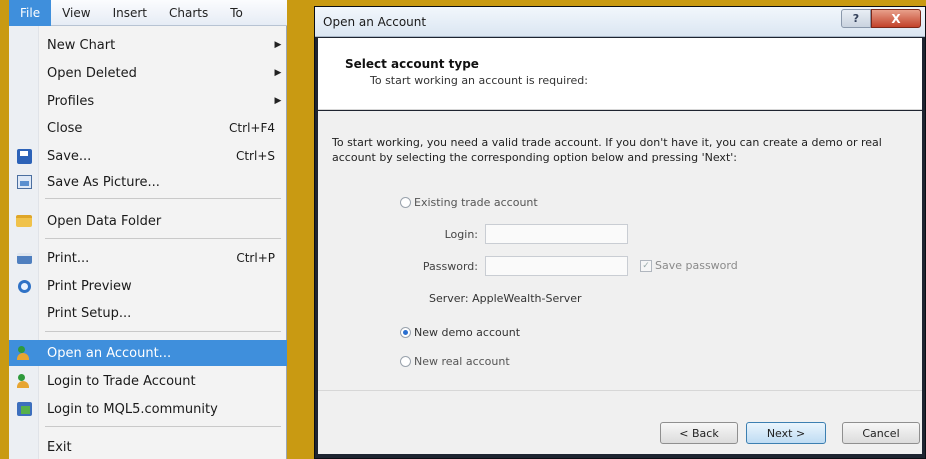 This screenshot has height=459, width=926. I want to click on login-input, so click(556, 234).